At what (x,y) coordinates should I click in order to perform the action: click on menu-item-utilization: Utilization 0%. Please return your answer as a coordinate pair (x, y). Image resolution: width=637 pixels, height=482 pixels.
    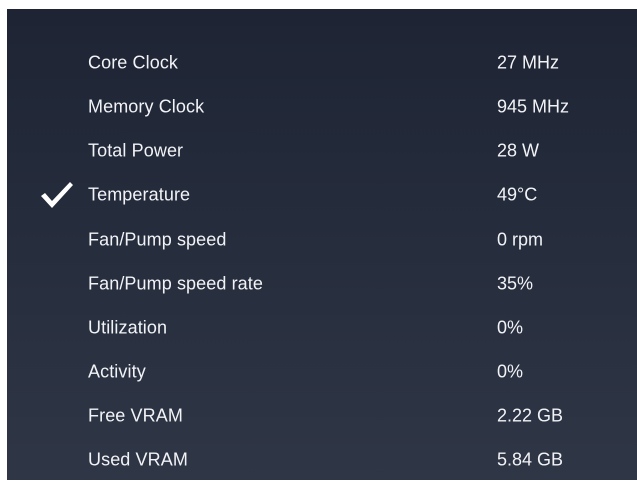
    Looking at the image, I should click on (322, 328).